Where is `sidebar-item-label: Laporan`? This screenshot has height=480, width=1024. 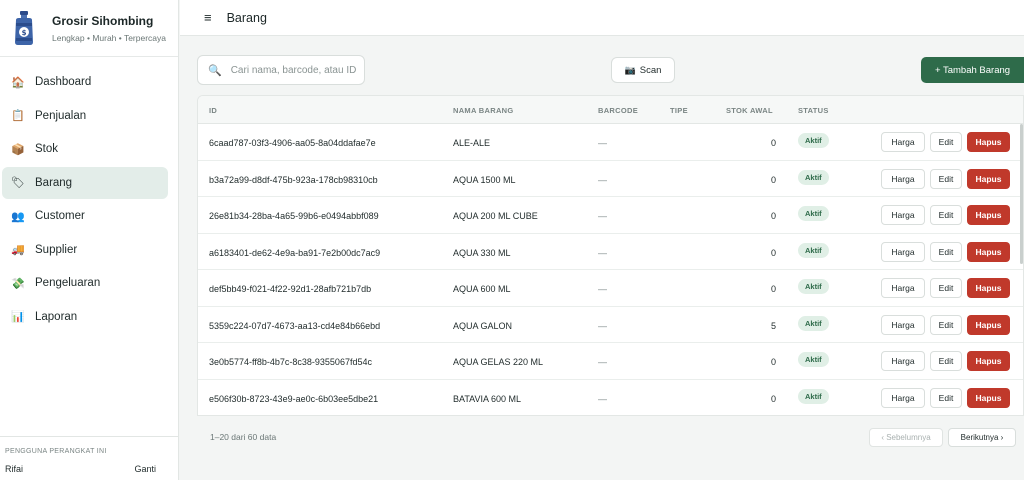
sidebar-item-label: Laporan is located at coordinates (56, 316).